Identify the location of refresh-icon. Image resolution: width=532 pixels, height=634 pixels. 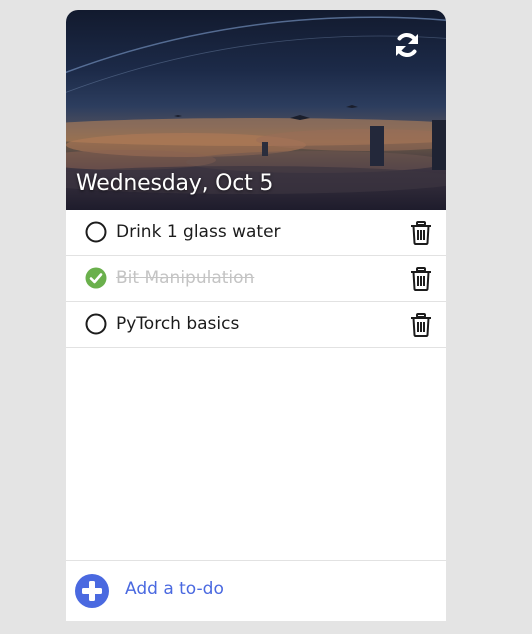
(407, 45).